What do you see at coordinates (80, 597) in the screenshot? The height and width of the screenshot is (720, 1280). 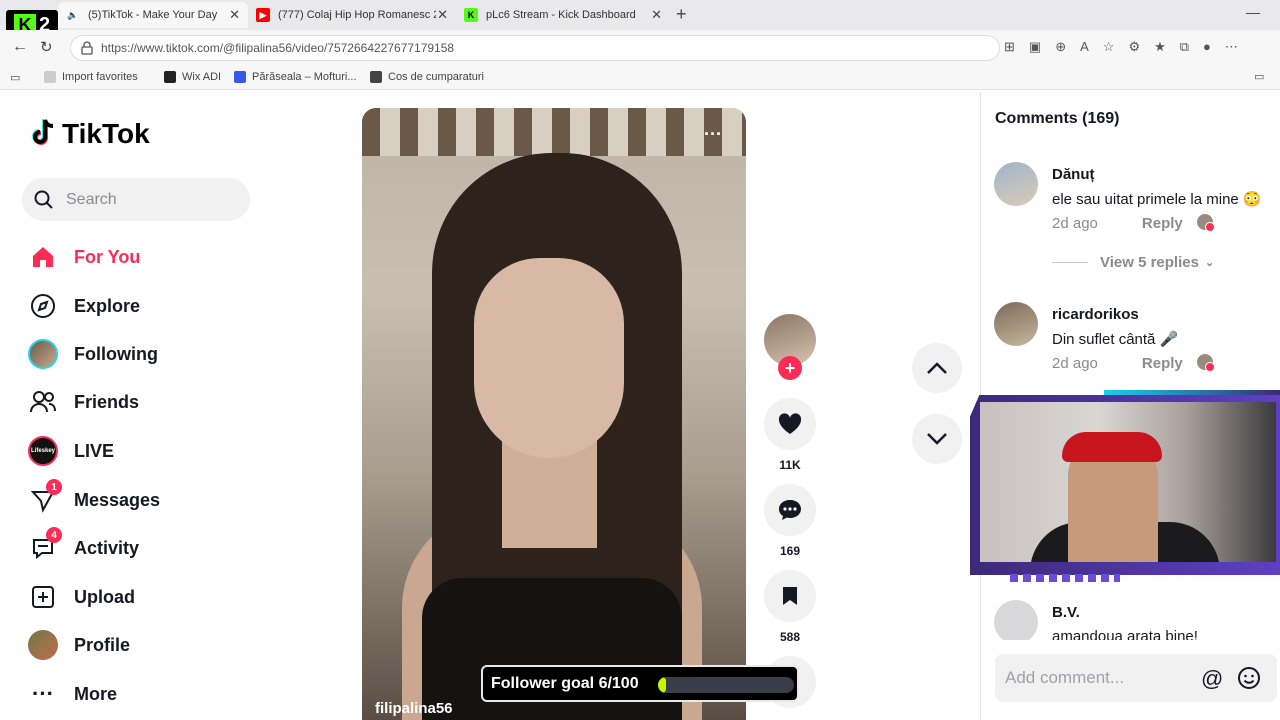 I see `sidebar-item-upload: Upload` at bounding box center [80, 597].